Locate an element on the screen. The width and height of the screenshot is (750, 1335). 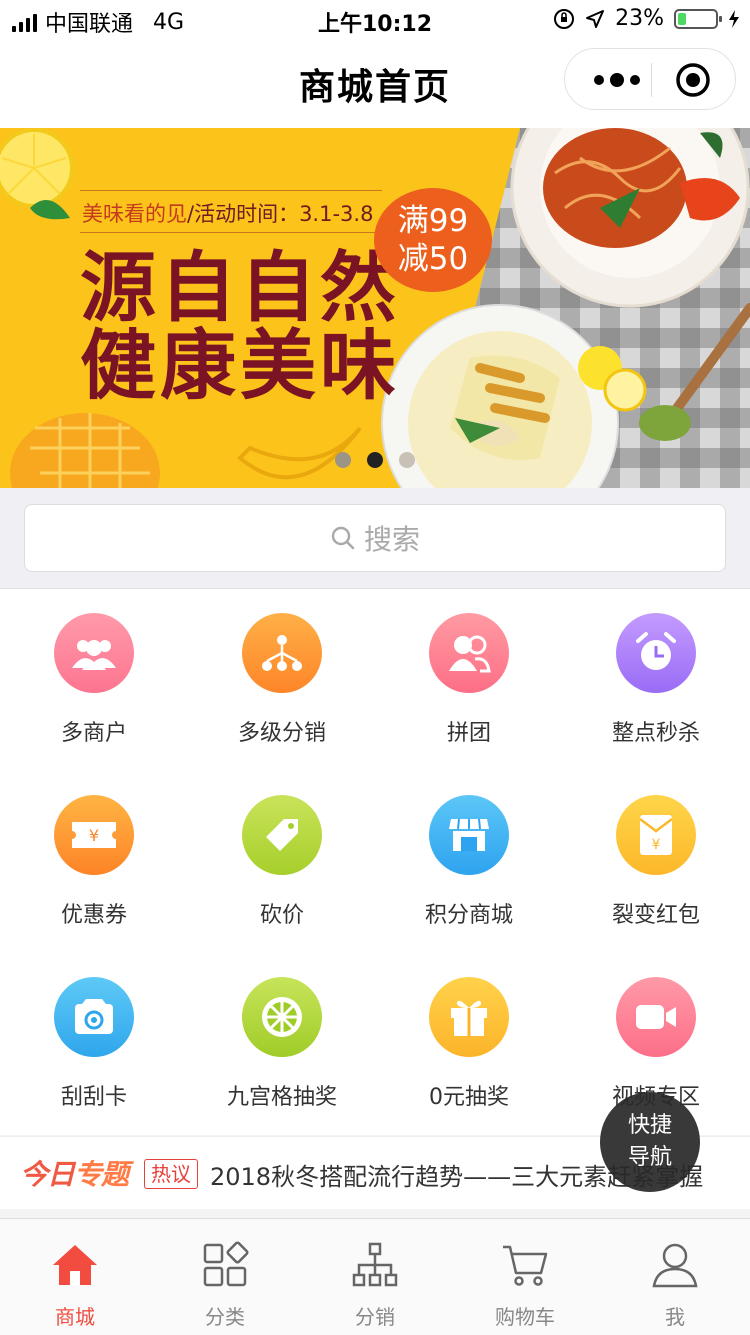
lottery-wheel-icon is located at coordinates (282, 1017).